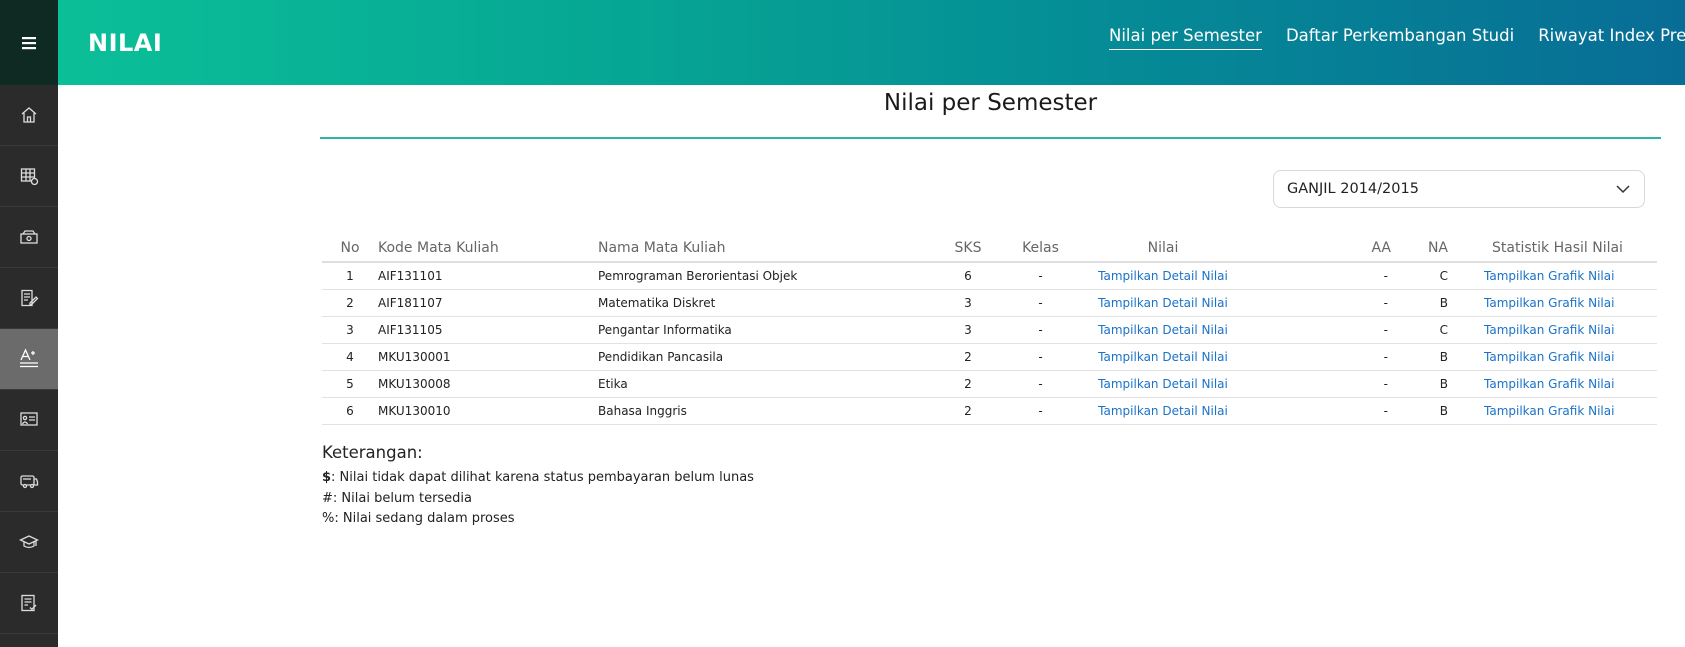  I want to click on note-line: %: Nilai sedang dalam proses, so click(538, 519).